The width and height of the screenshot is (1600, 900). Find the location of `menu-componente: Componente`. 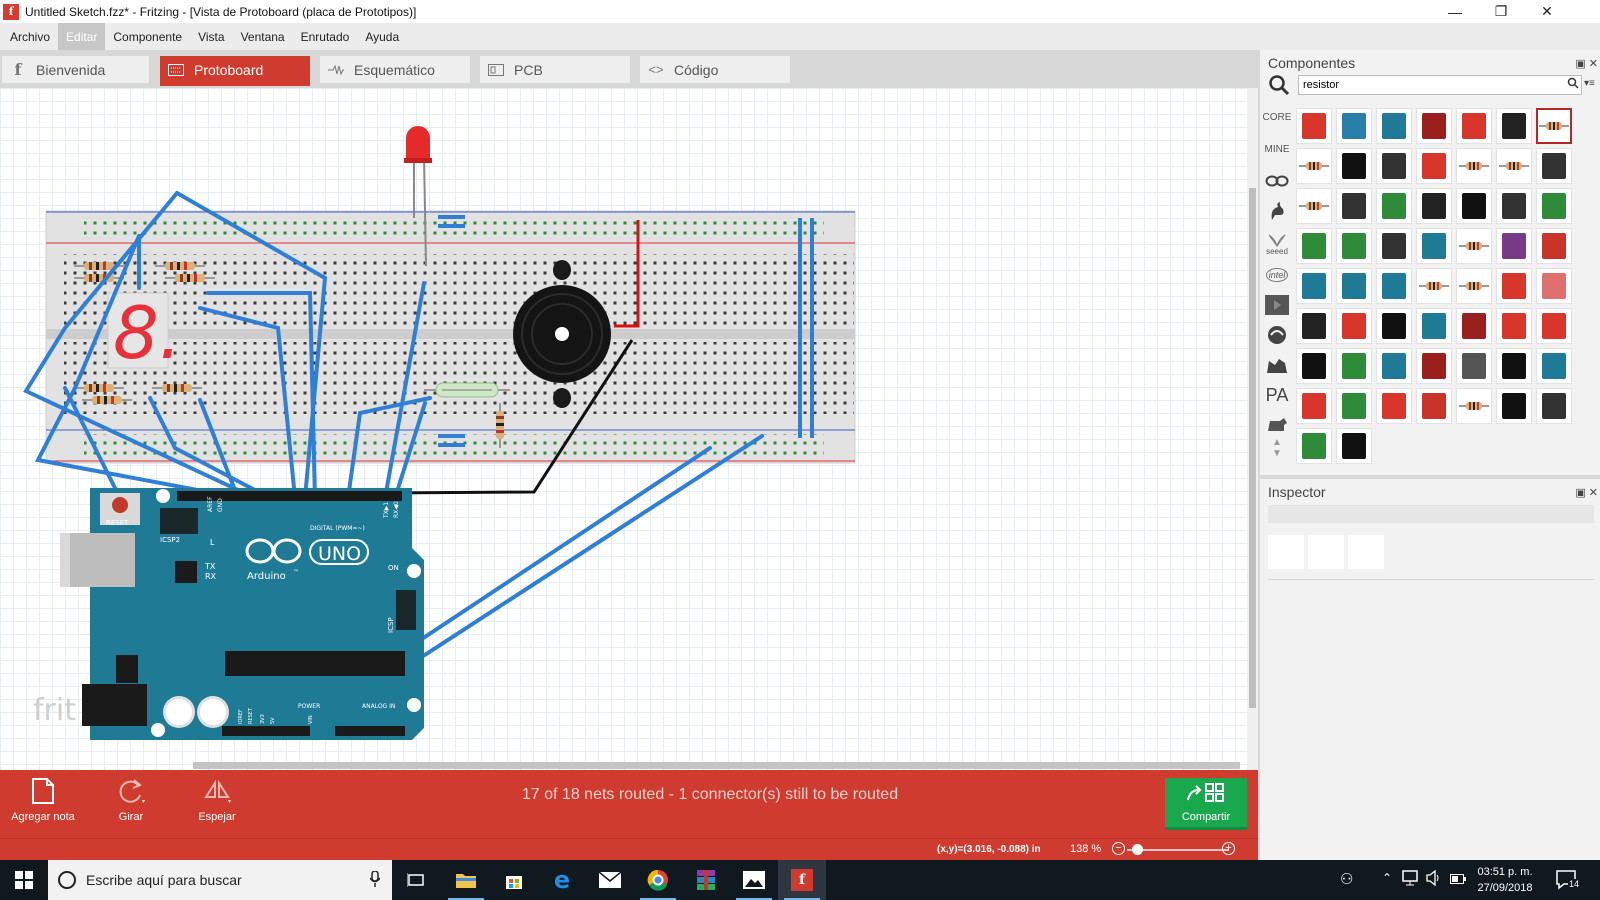

menu-componente: Componente is located at coordinates (147, 36).